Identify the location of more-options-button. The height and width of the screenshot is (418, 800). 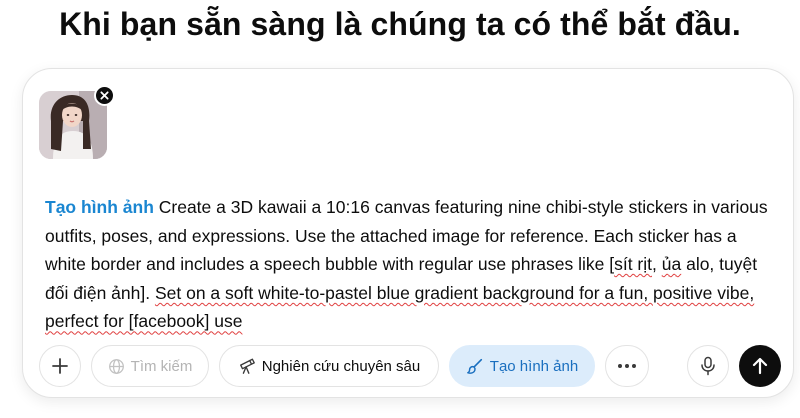
(627, 366).